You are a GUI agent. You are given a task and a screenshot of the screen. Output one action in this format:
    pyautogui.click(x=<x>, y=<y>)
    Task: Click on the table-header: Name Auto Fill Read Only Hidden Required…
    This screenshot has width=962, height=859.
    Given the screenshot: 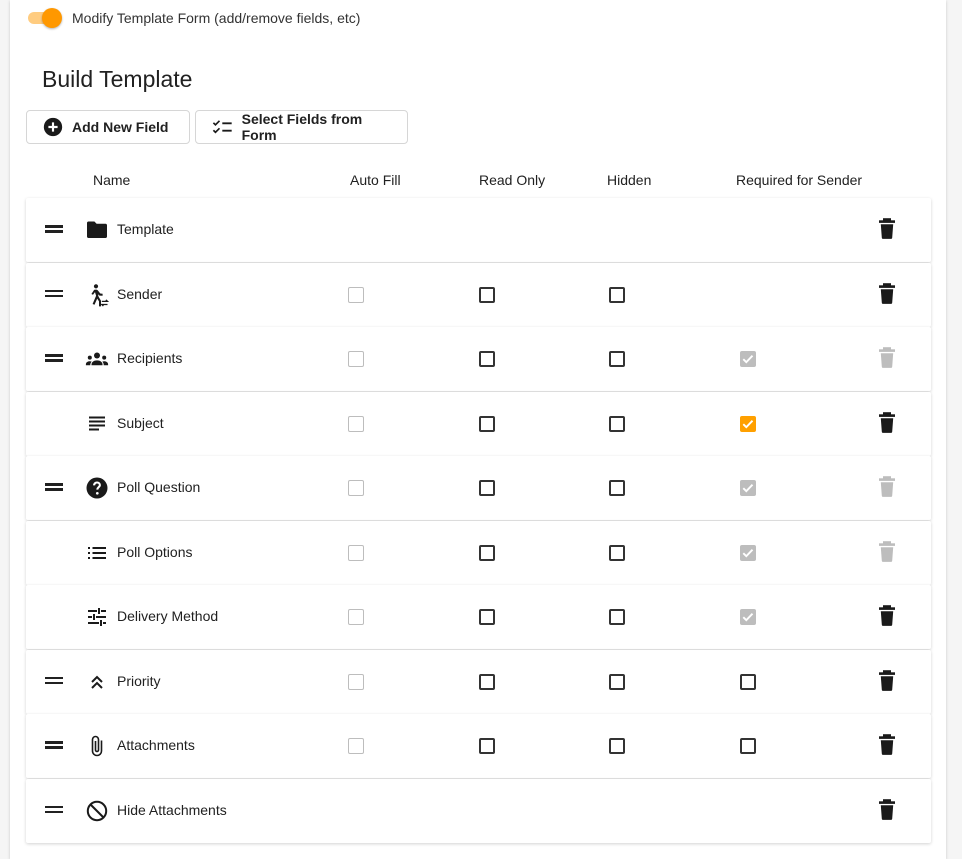 What is the action you would take?
    pyautogui.click(x=478, y=181)
    